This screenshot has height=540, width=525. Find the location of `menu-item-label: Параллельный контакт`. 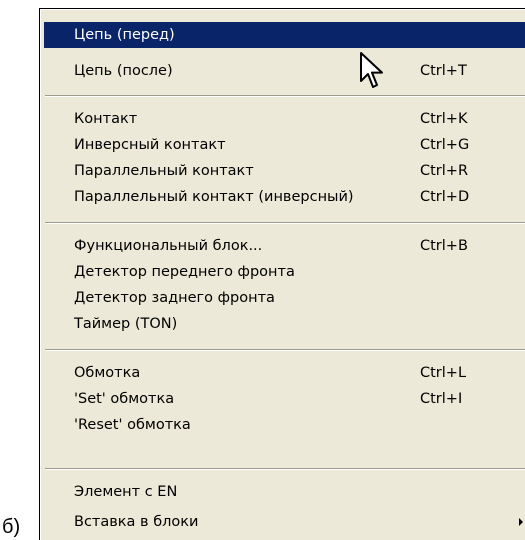

menu-item-label: Параллельный контакт is located at coordinates (164, 171).